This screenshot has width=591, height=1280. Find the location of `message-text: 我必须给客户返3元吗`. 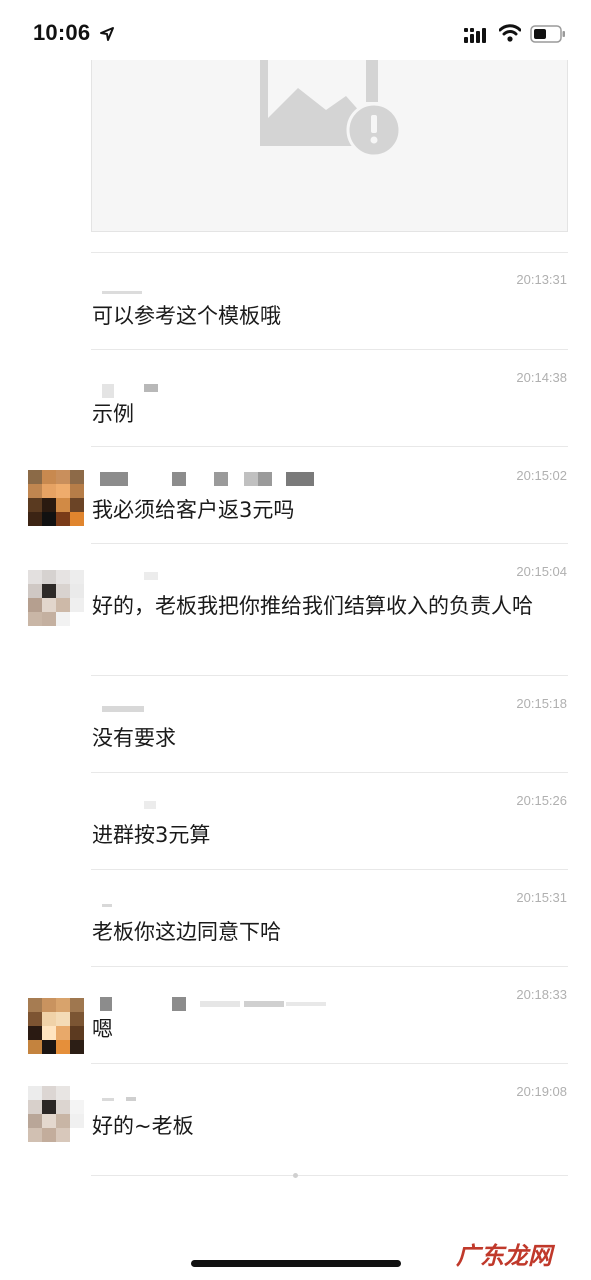

message-text: 我必须给客户返3元吗 is located at coordinates (327, 510).